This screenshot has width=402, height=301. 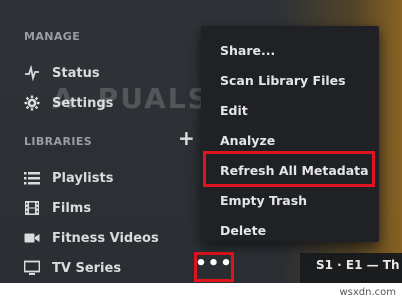 I want to click on sidebar-item-settings: Settings, so click(x=68, y=103).